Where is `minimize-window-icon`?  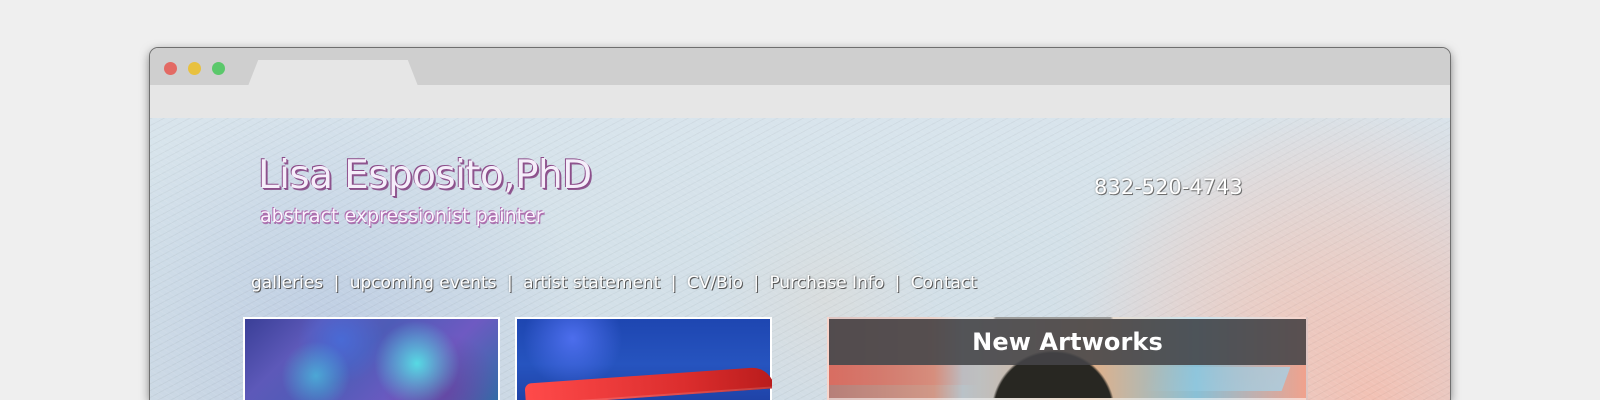
minimize-window-icon is located at coordinates (194, 68).